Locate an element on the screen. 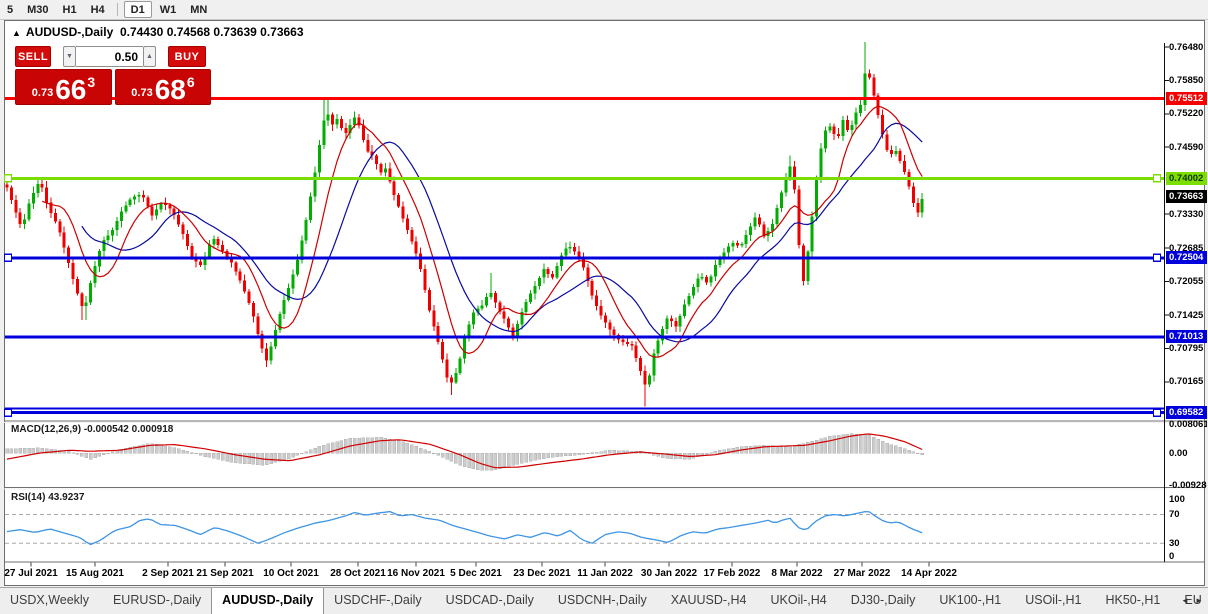 The height and width of the screenshot is (614, 1208). date-label: 30 Jan 2022 is located at coordinates (669, 573).